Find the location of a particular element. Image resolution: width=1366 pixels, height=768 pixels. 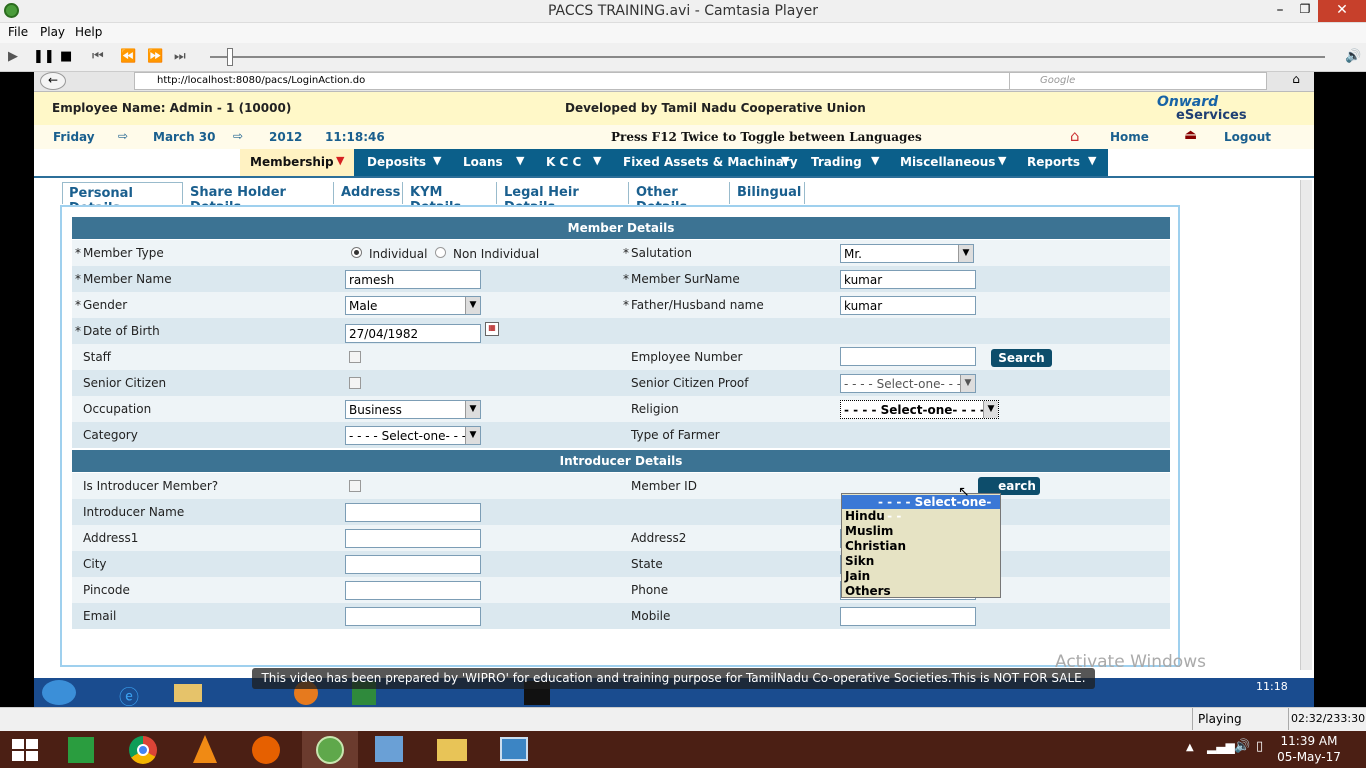

form-row: Address1 Address2 is located at coordinates (621, 538).